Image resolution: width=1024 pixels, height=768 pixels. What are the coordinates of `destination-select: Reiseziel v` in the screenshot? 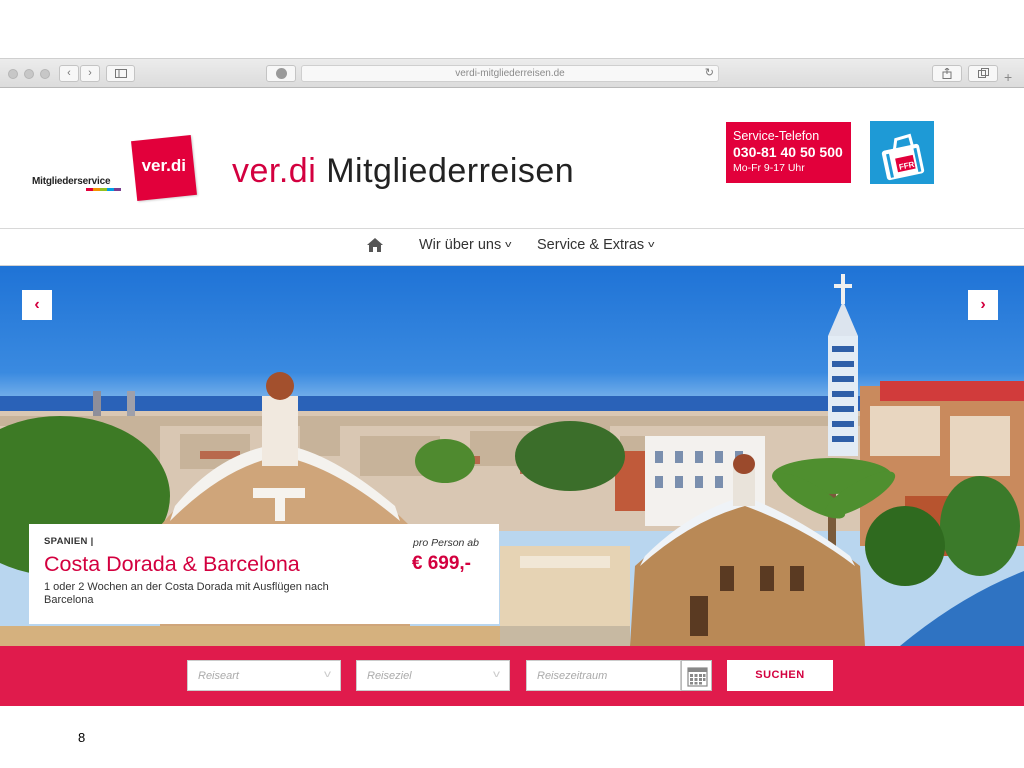 It's located at (433, 675).